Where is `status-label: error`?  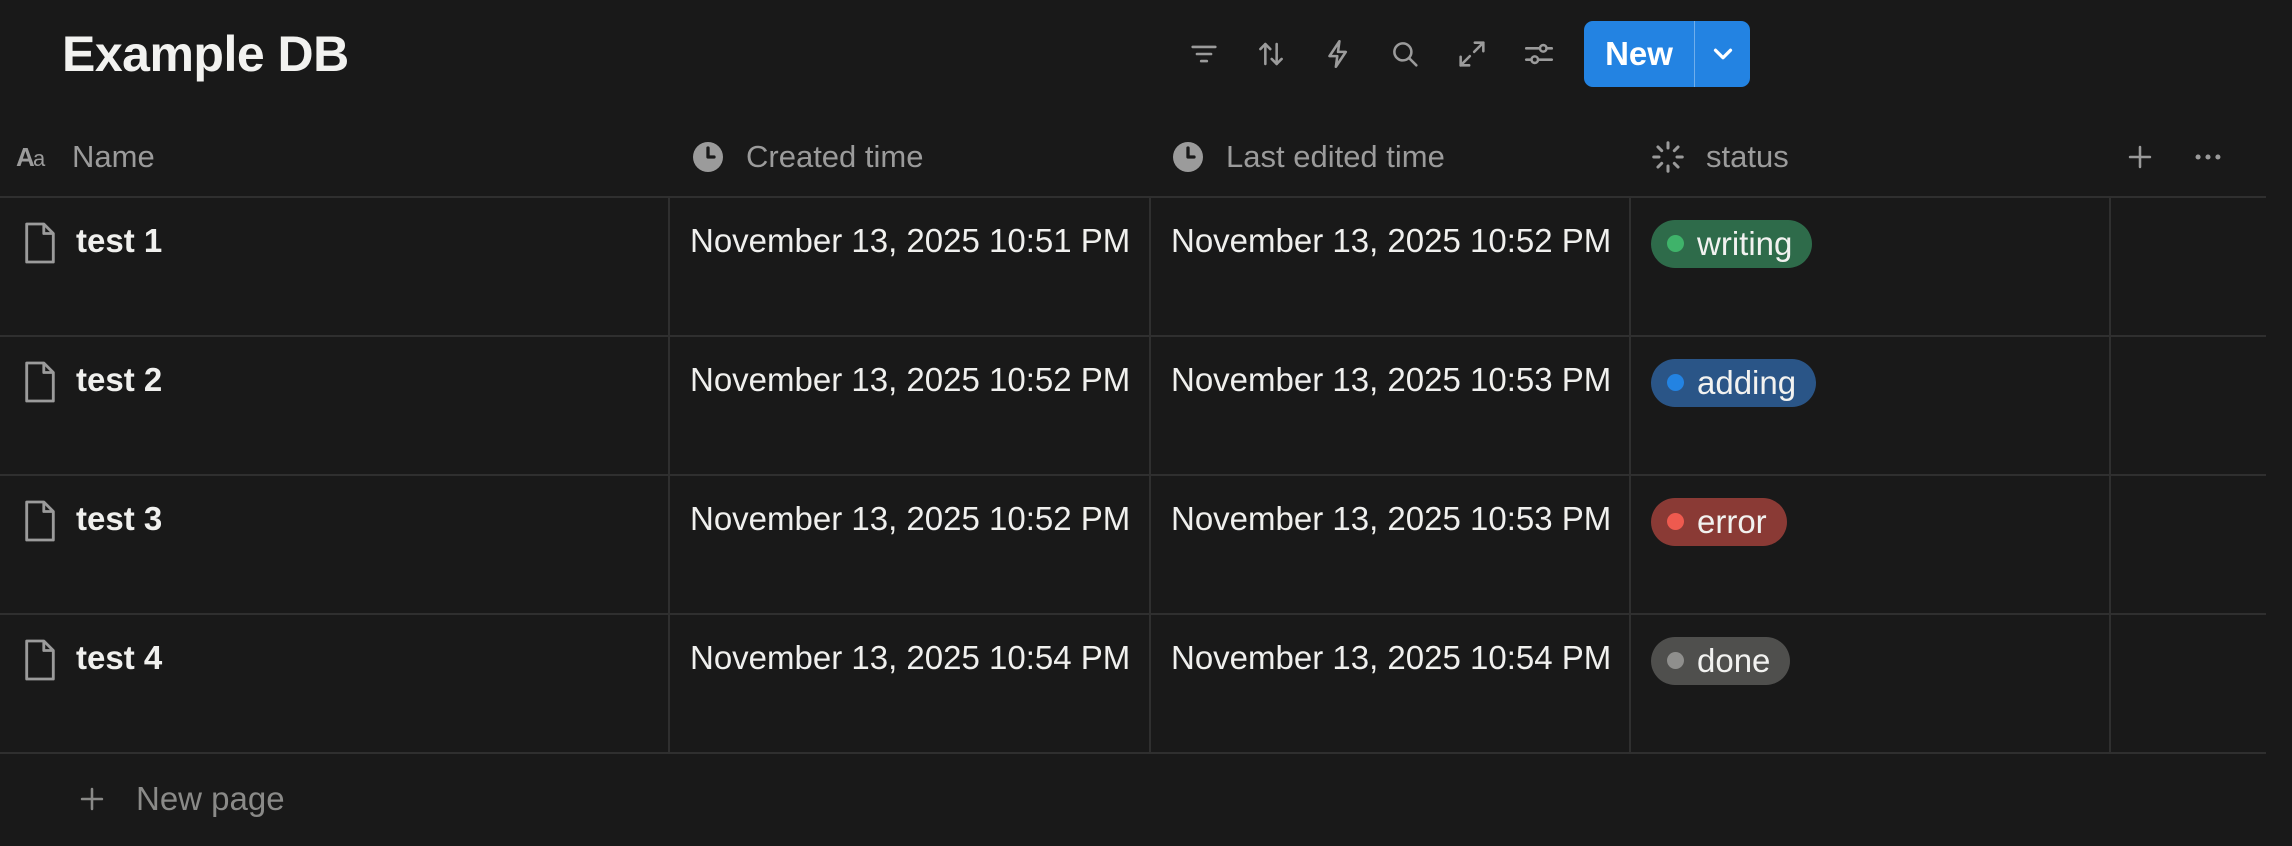 status-label: error is located at coordinates (1732, 521).